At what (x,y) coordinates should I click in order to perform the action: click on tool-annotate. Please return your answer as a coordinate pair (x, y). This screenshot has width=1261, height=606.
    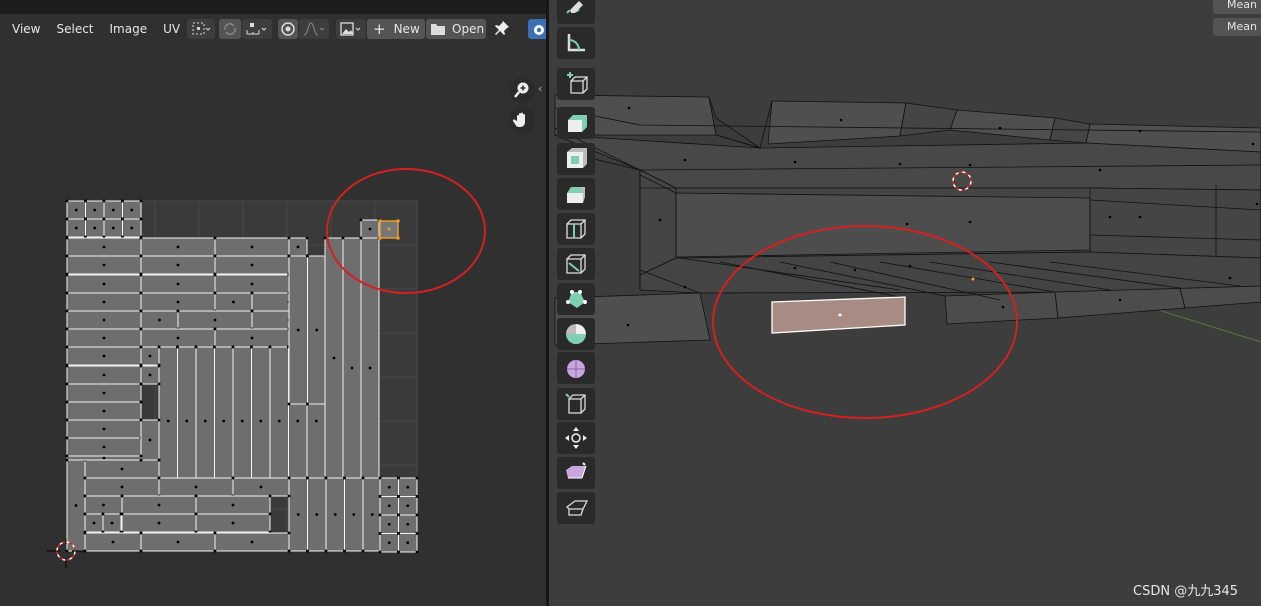
    Looking at the image, I should click on (576, 12).